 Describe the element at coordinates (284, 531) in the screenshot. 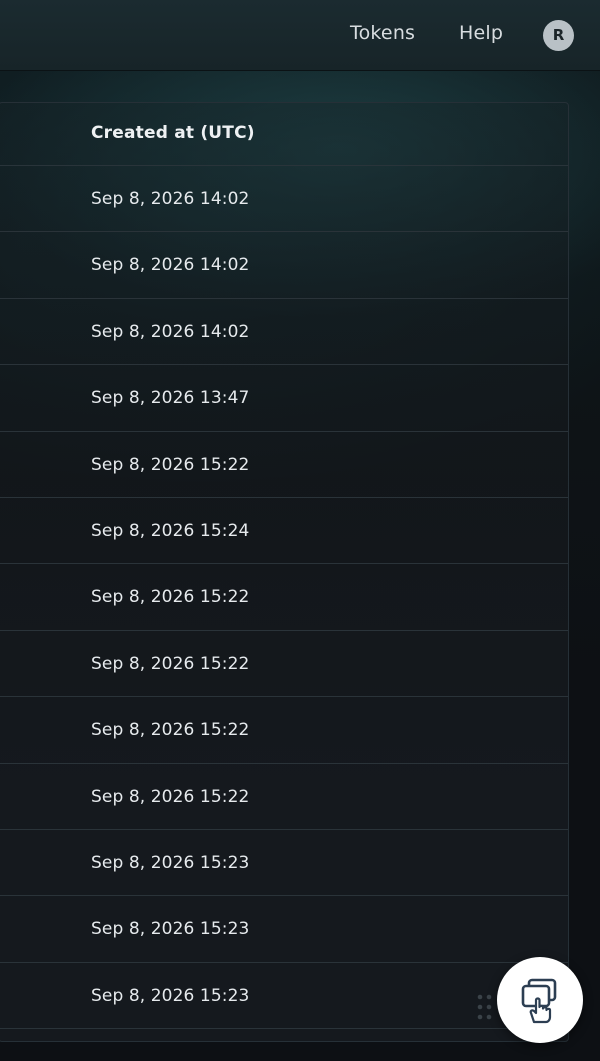

I see `table-row: Sep 8, 2026 15:24` at that location.